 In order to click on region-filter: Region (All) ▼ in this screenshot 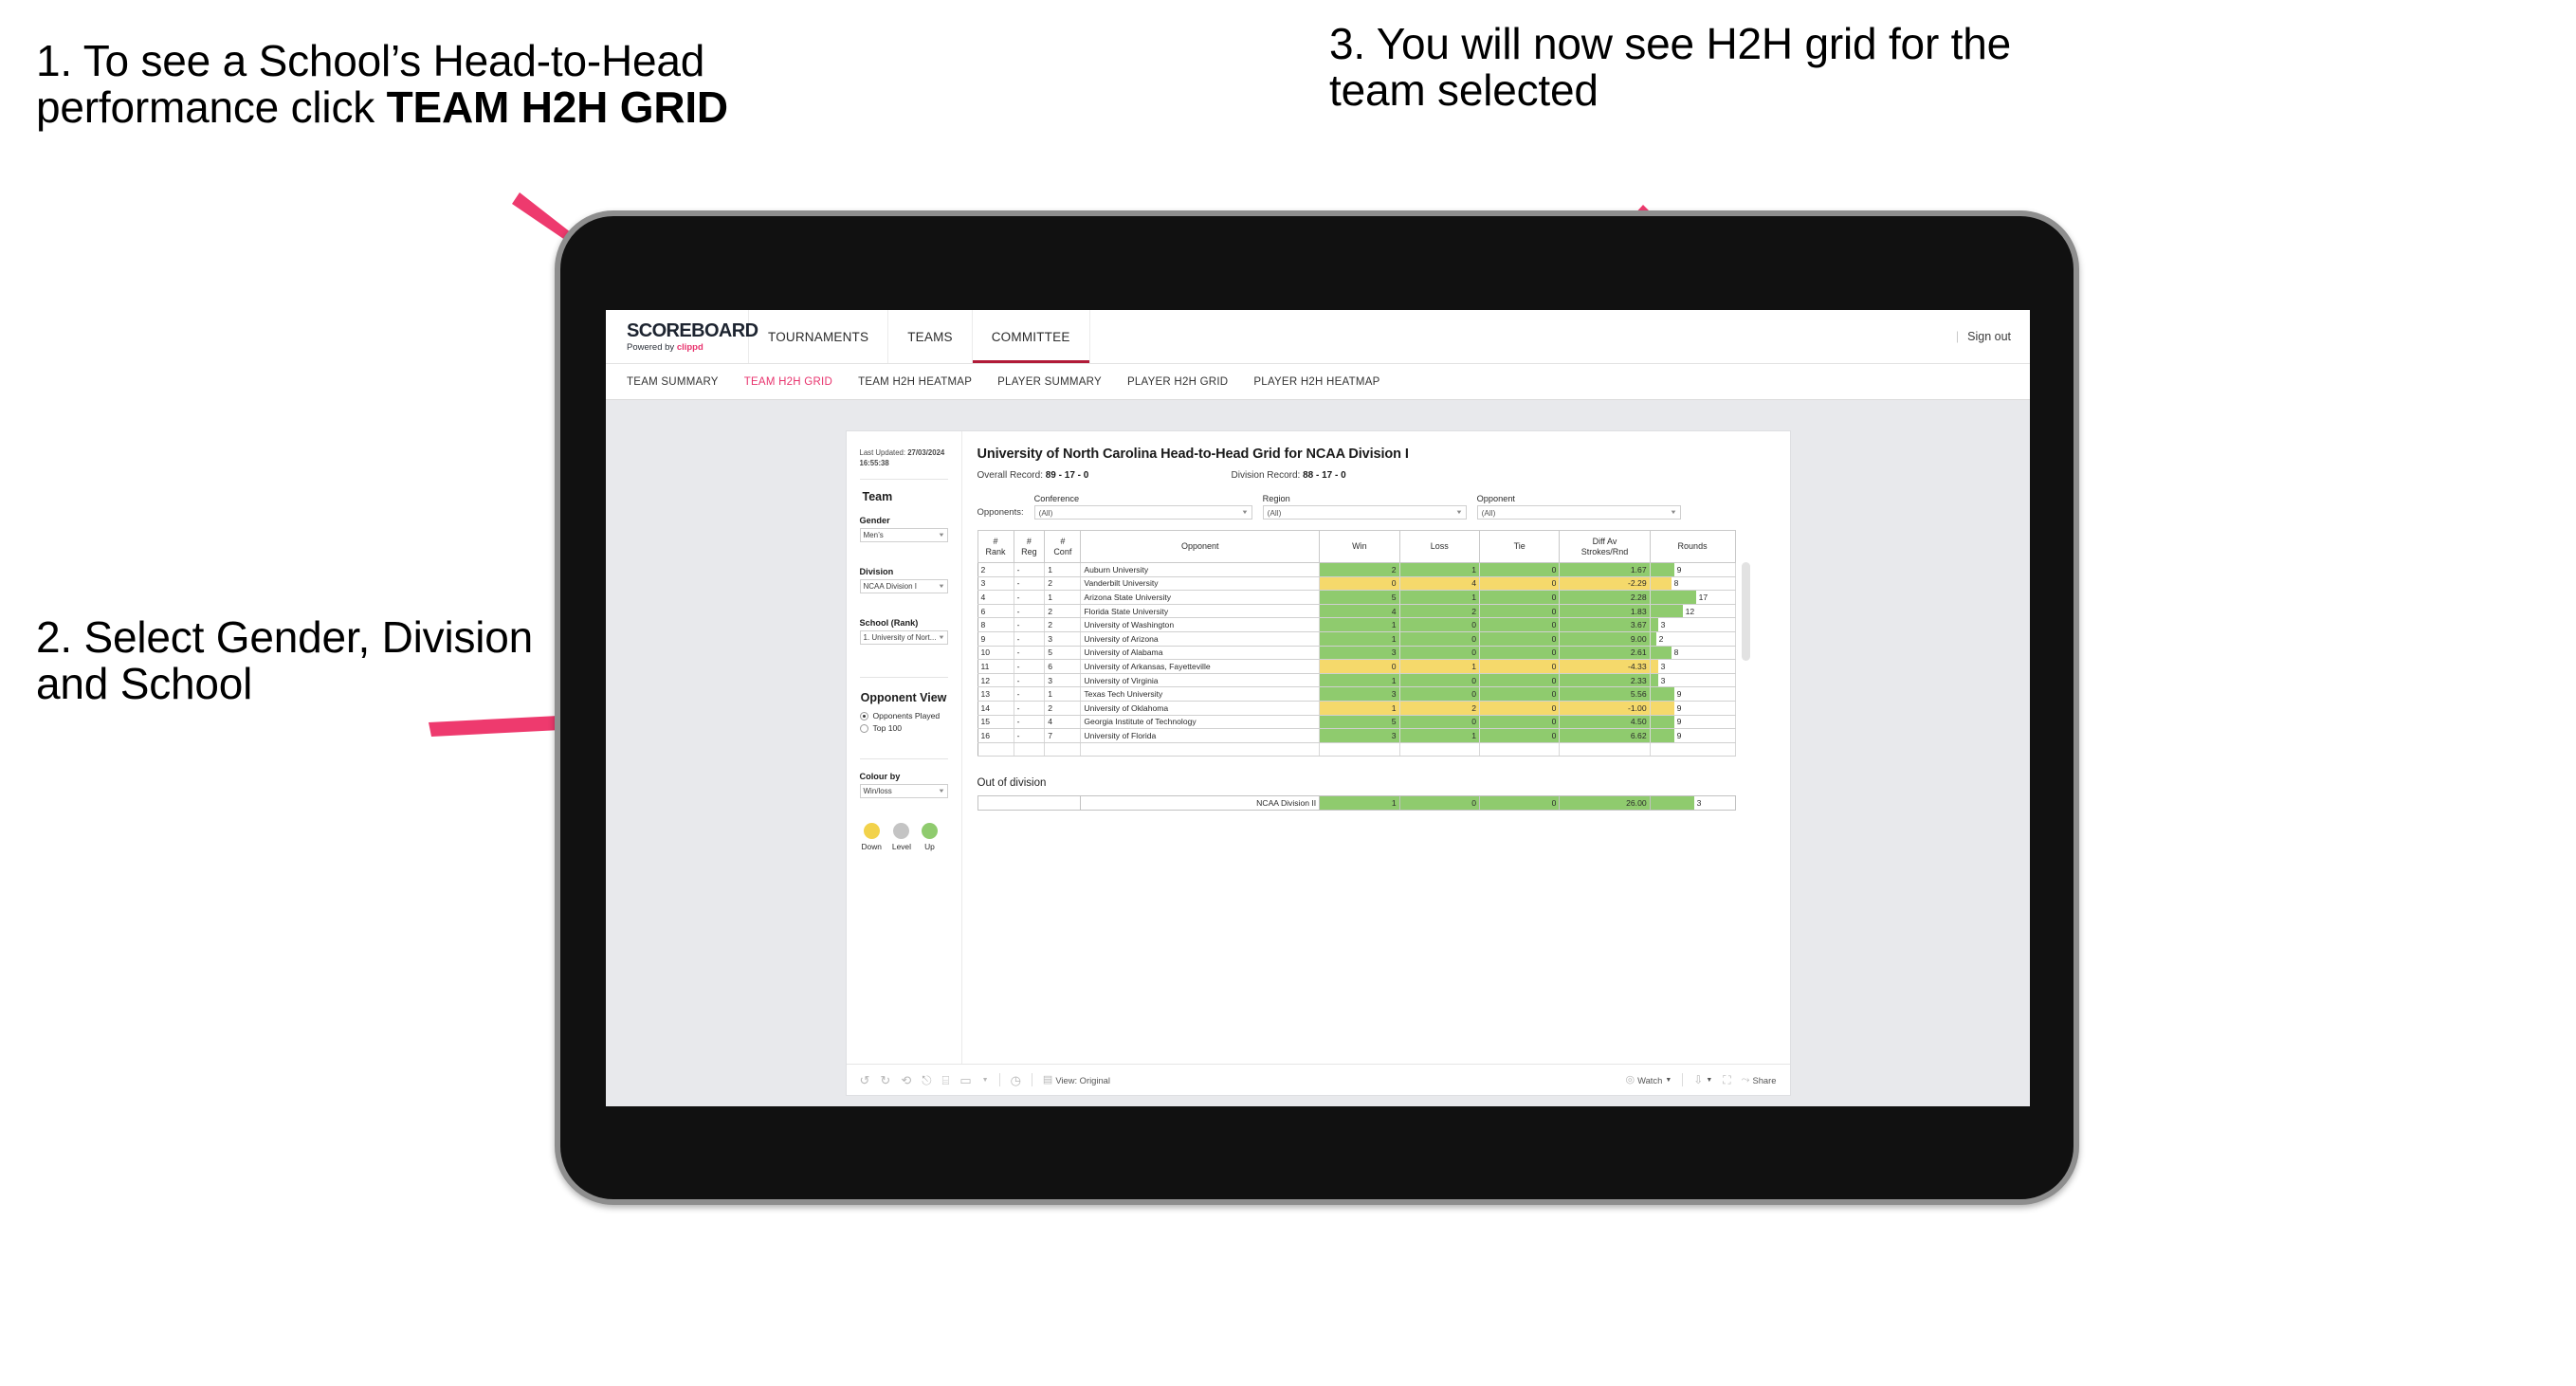, I will do `click(1364, 507)`.